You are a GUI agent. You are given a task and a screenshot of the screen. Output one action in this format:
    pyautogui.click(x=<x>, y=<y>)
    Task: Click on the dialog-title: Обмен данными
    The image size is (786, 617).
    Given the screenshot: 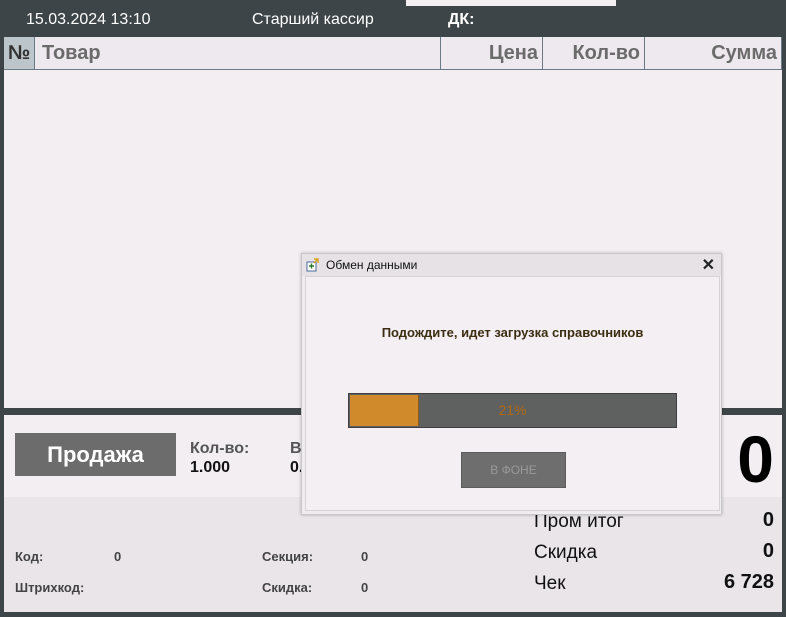 What is the action you would take?
    pyautogui.click(x=372, y=265)
    